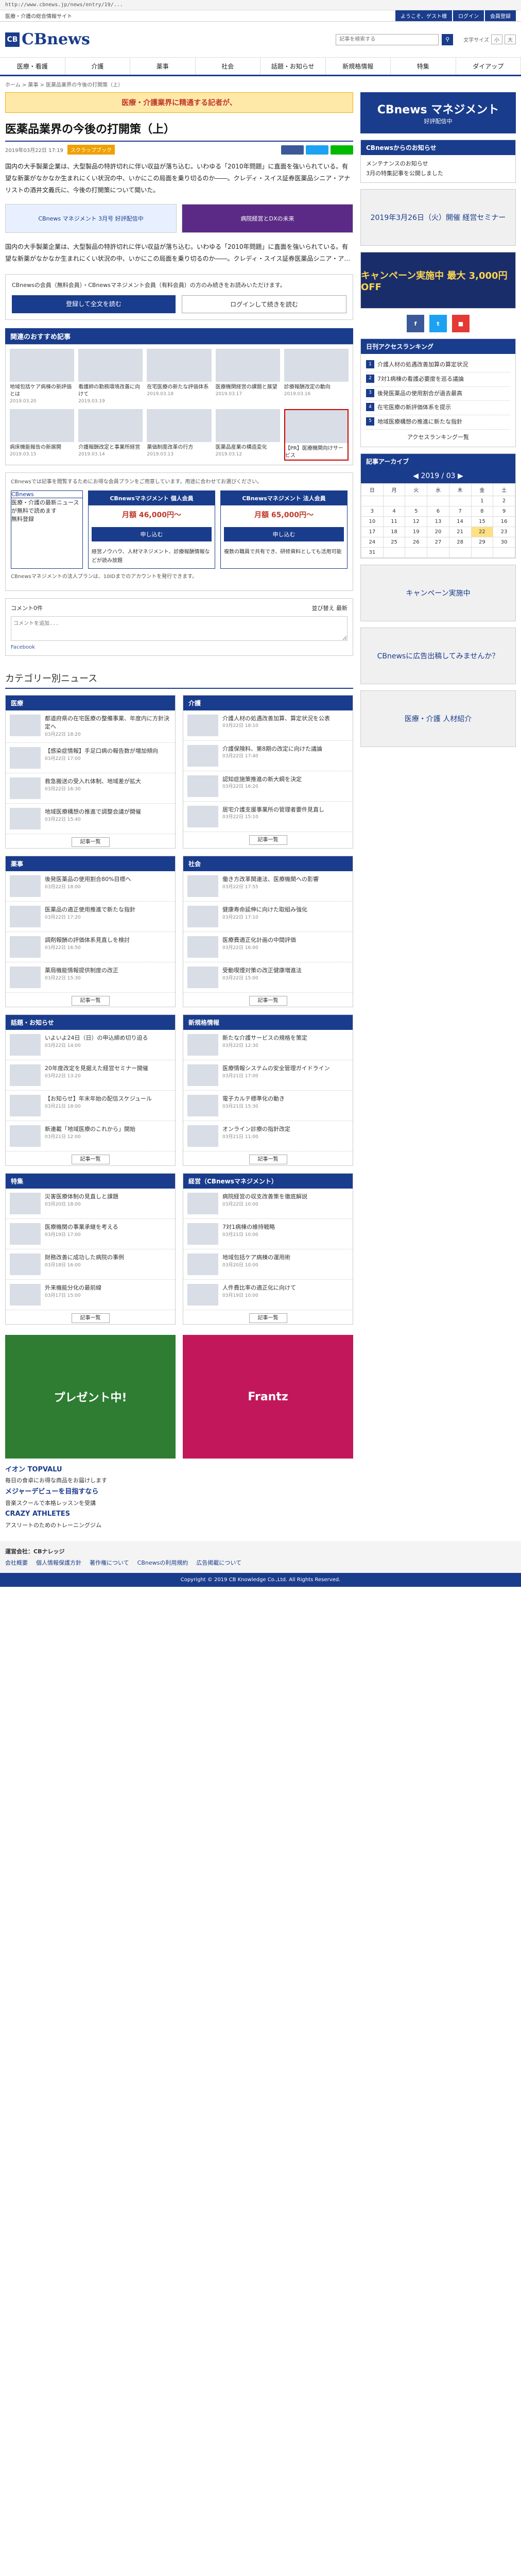 The height and width of the screenshot is (2576, 521). I want to click on nav-item-topics: 話題・お知らせ, so click(293, 66).